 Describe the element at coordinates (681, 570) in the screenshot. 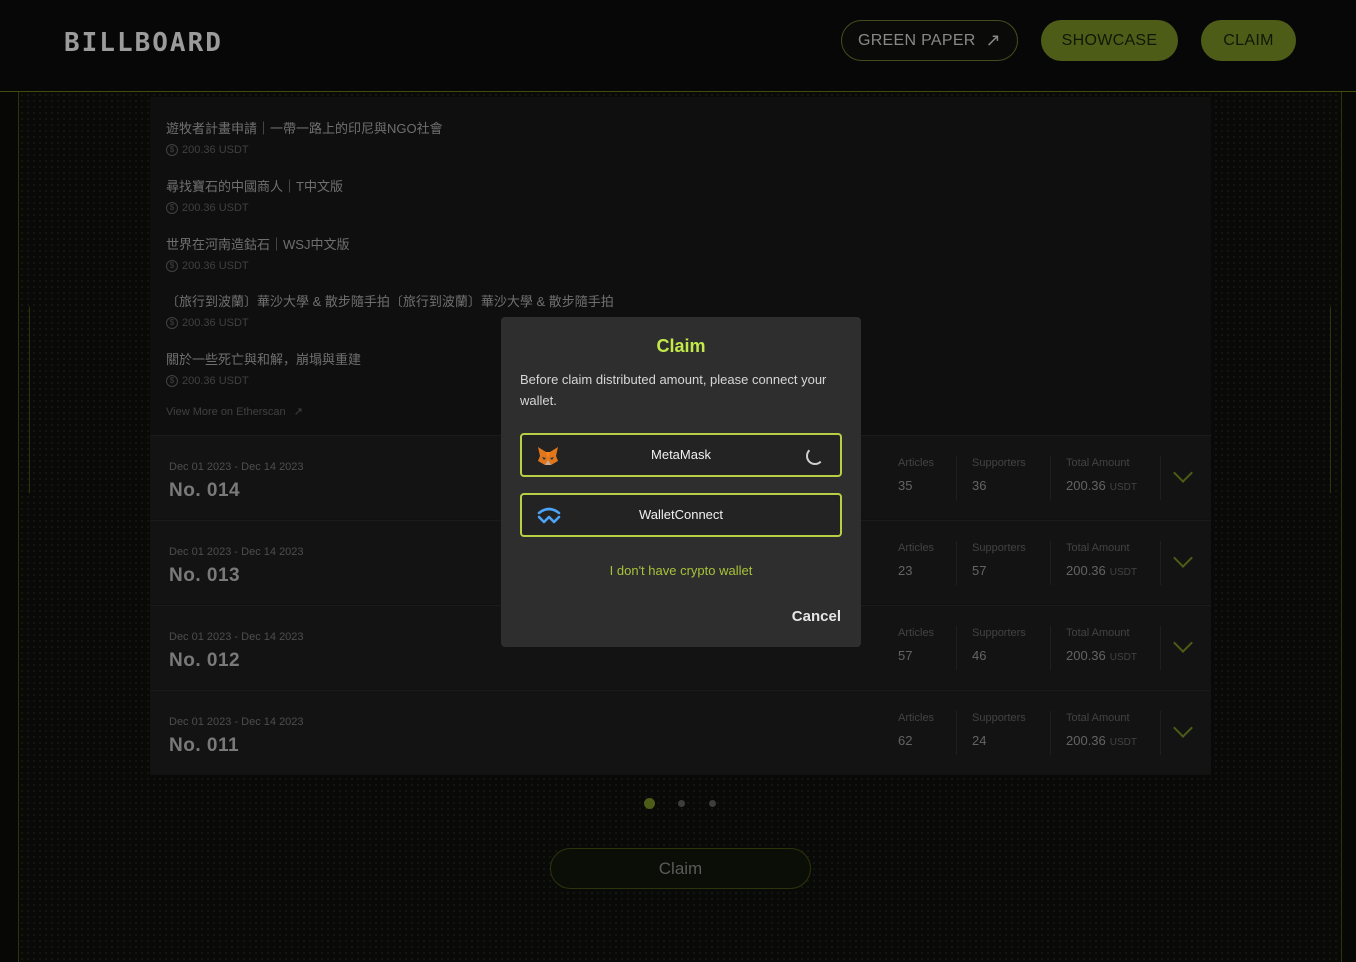

I see `no-wallet-link: I don't have crypto wallet` at that location.